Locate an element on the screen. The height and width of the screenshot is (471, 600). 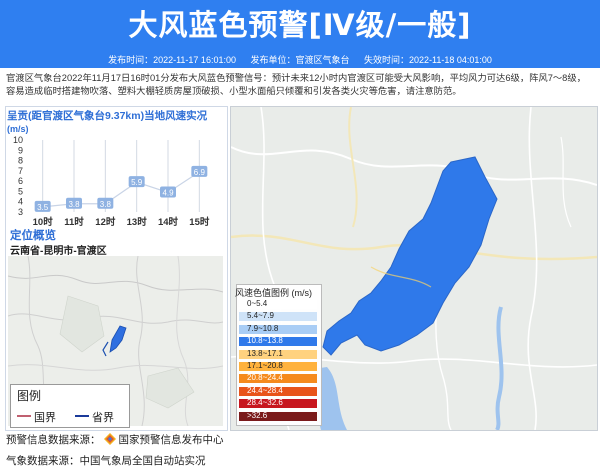
x-tick-label: 11时 is located at coordinates (74, 222).